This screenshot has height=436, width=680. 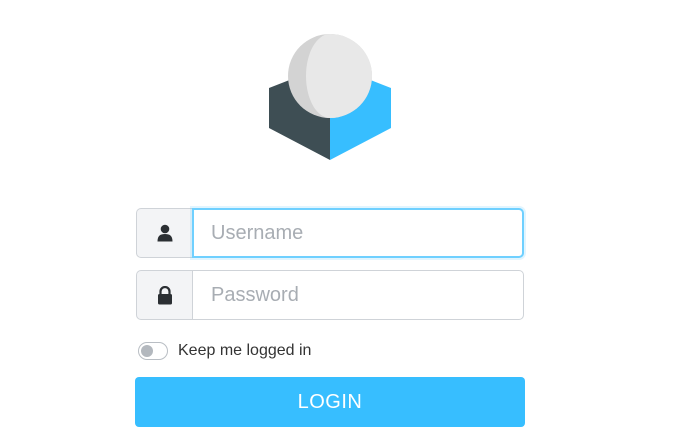 I want to click on lock-icon, so click(x=164, y=295).